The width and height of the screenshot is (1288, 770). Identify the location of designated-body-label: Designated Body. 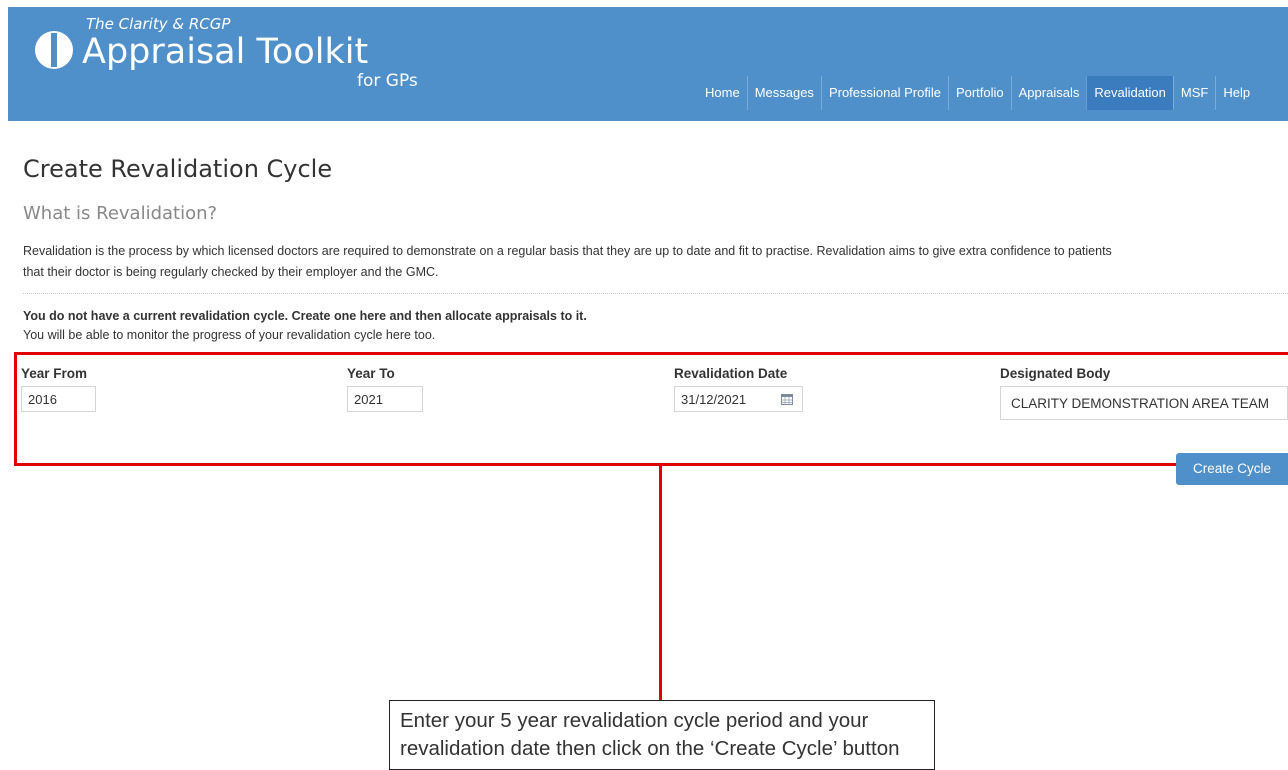
(1055, 373).